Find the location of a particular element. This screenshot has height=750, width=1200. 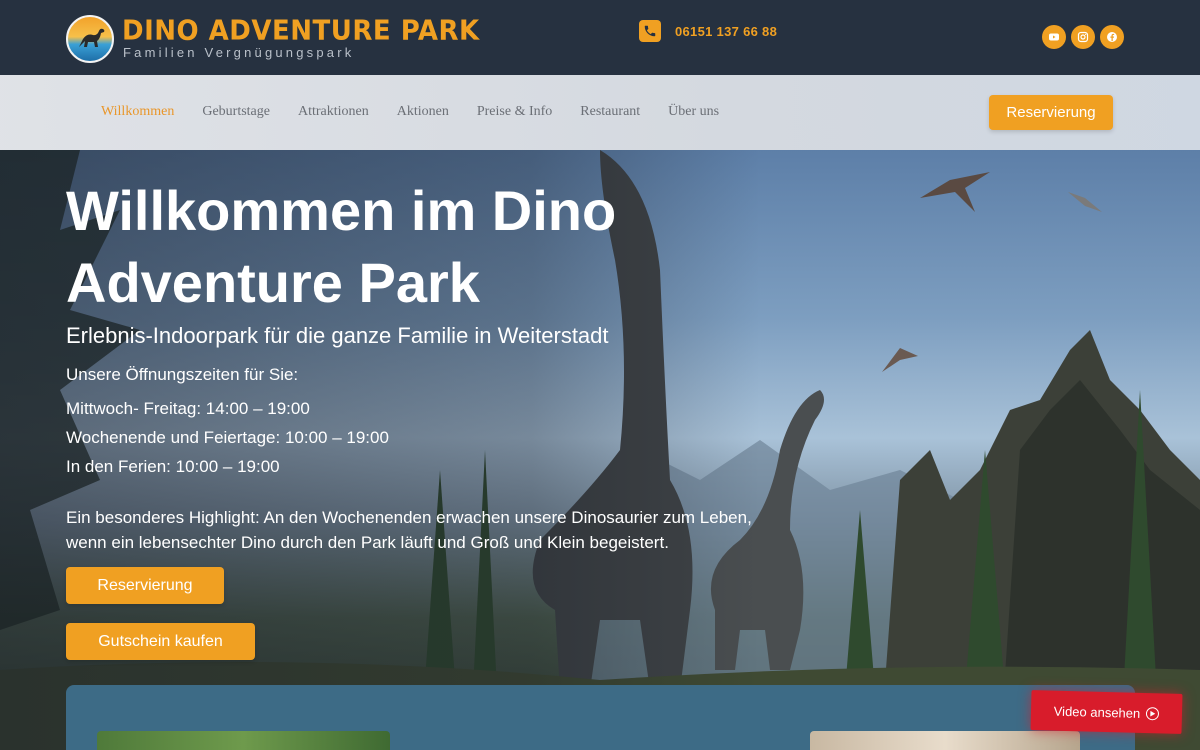

opening-hours-holidays: In den Ferien: 10:00 – 19:00 is located at coordinates (173, 466).